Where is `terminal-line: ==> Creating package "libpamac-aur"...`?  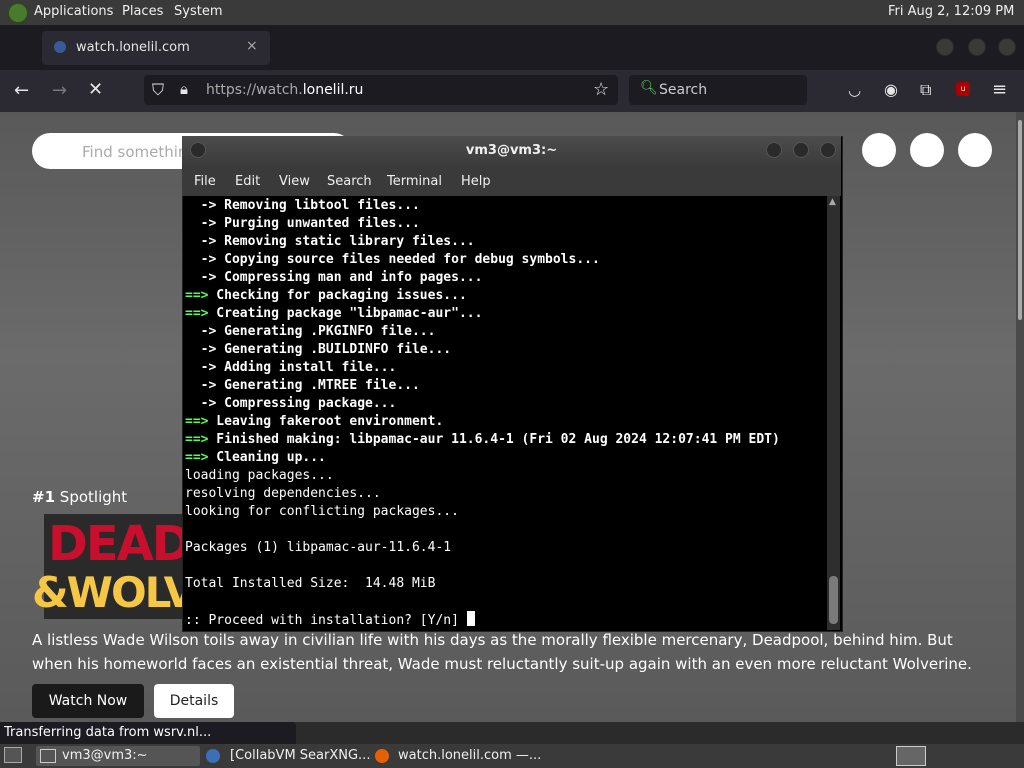 terminal-line: ==> Creating package "libpamac-aur"... is located at coordinates (482, 314).